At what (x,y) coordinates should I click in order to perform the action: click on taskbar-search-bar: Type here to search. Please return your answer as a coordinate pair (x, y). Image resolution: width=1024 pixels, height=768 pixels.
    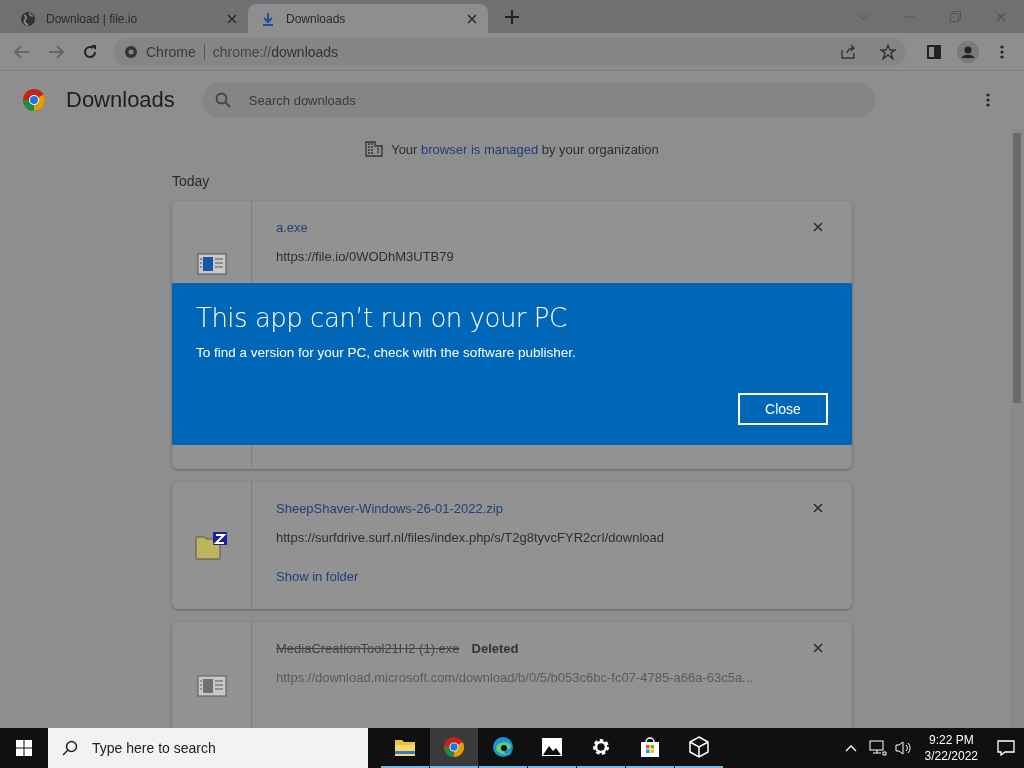
    Looking at the image, I should click on (208, 748).